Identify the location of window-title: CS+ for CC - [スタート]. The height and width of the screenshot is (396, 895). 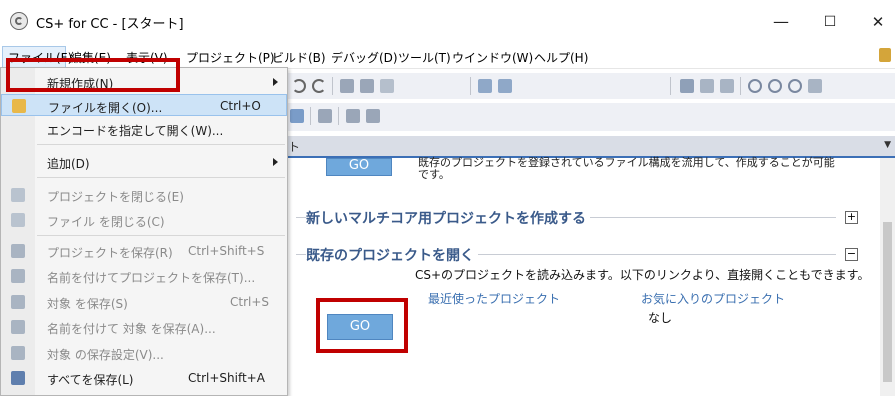
(110, 24).